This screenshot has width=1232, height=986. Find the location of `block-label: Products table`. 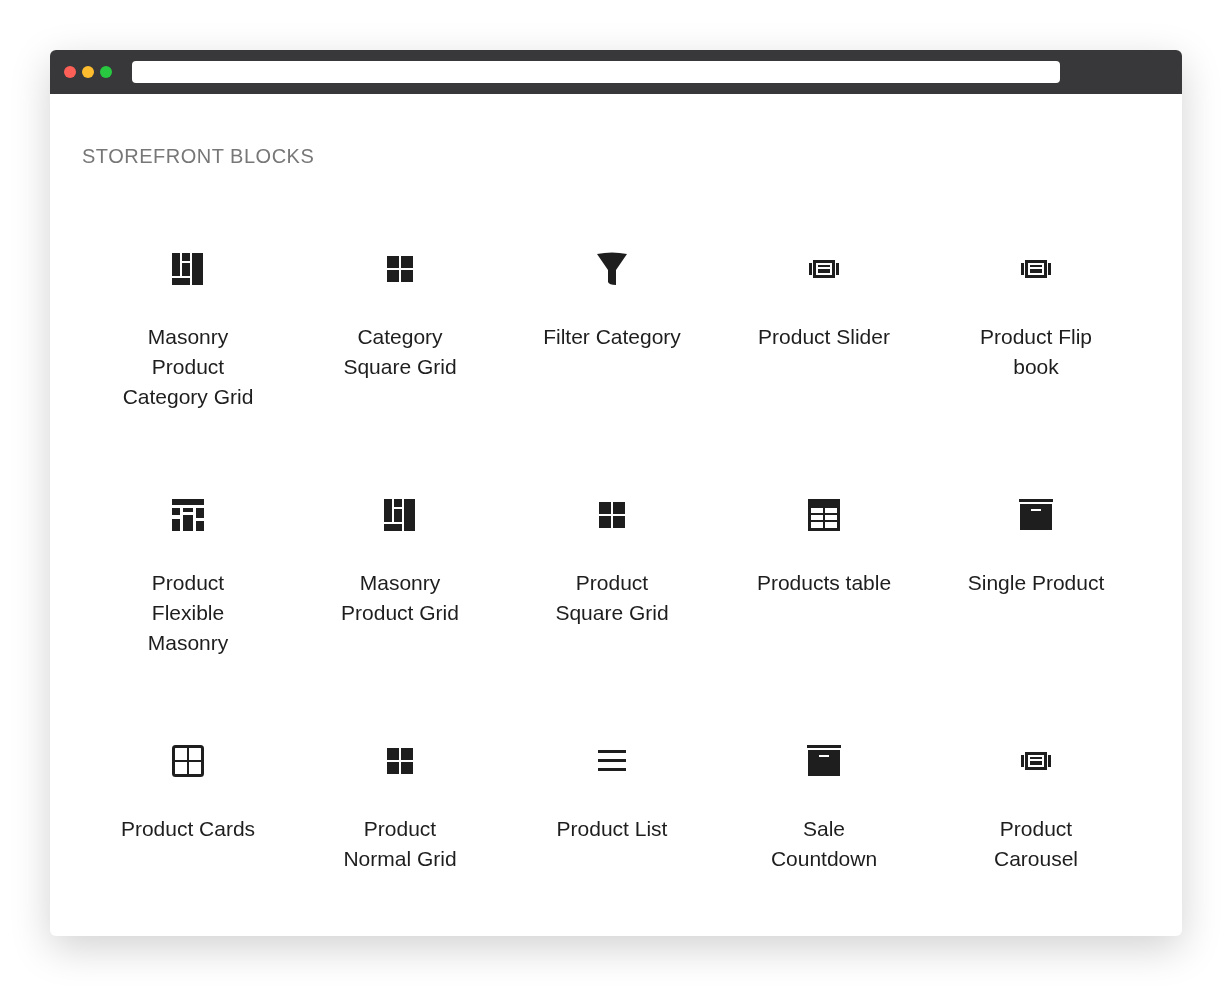

block-label: Products table is located at coordinates (824, 583).